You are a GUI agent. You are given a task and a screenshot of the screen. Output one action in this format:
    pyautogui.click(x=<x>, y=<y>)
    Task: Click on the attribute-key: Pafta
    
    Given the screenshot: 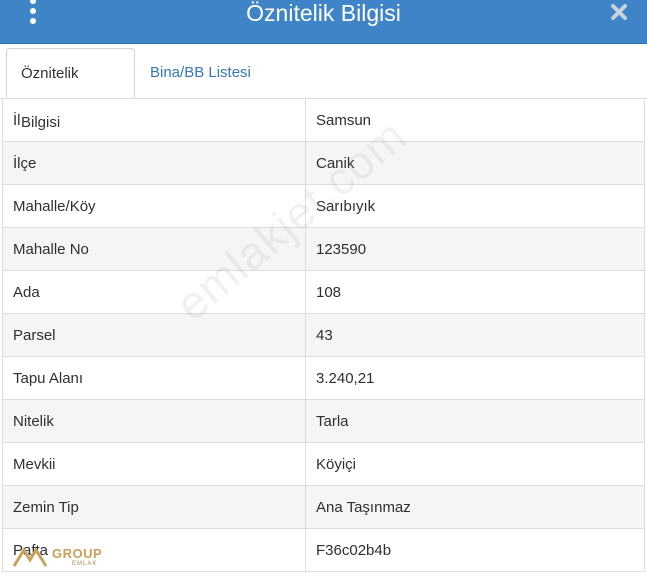 What is the action you would take?
    pyautogui.click(x=154, y=550)
    